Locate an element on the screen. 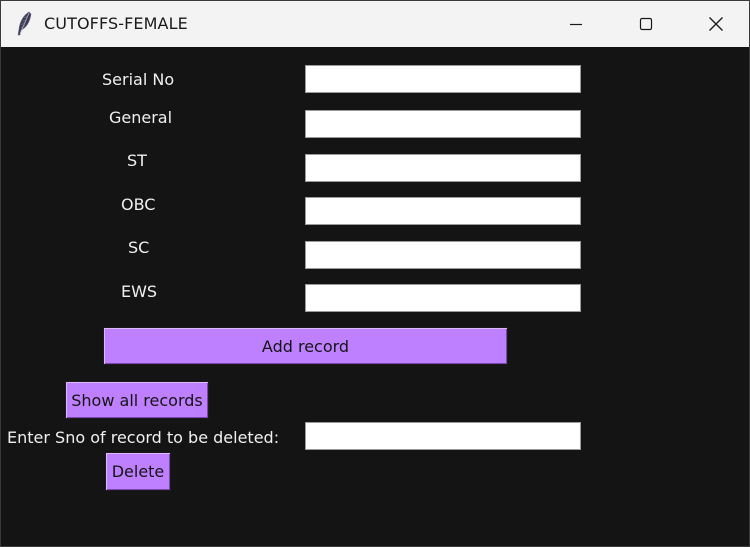 The image size is (750, 547). add-record-button: Add record is located at coordinates (305, 346).